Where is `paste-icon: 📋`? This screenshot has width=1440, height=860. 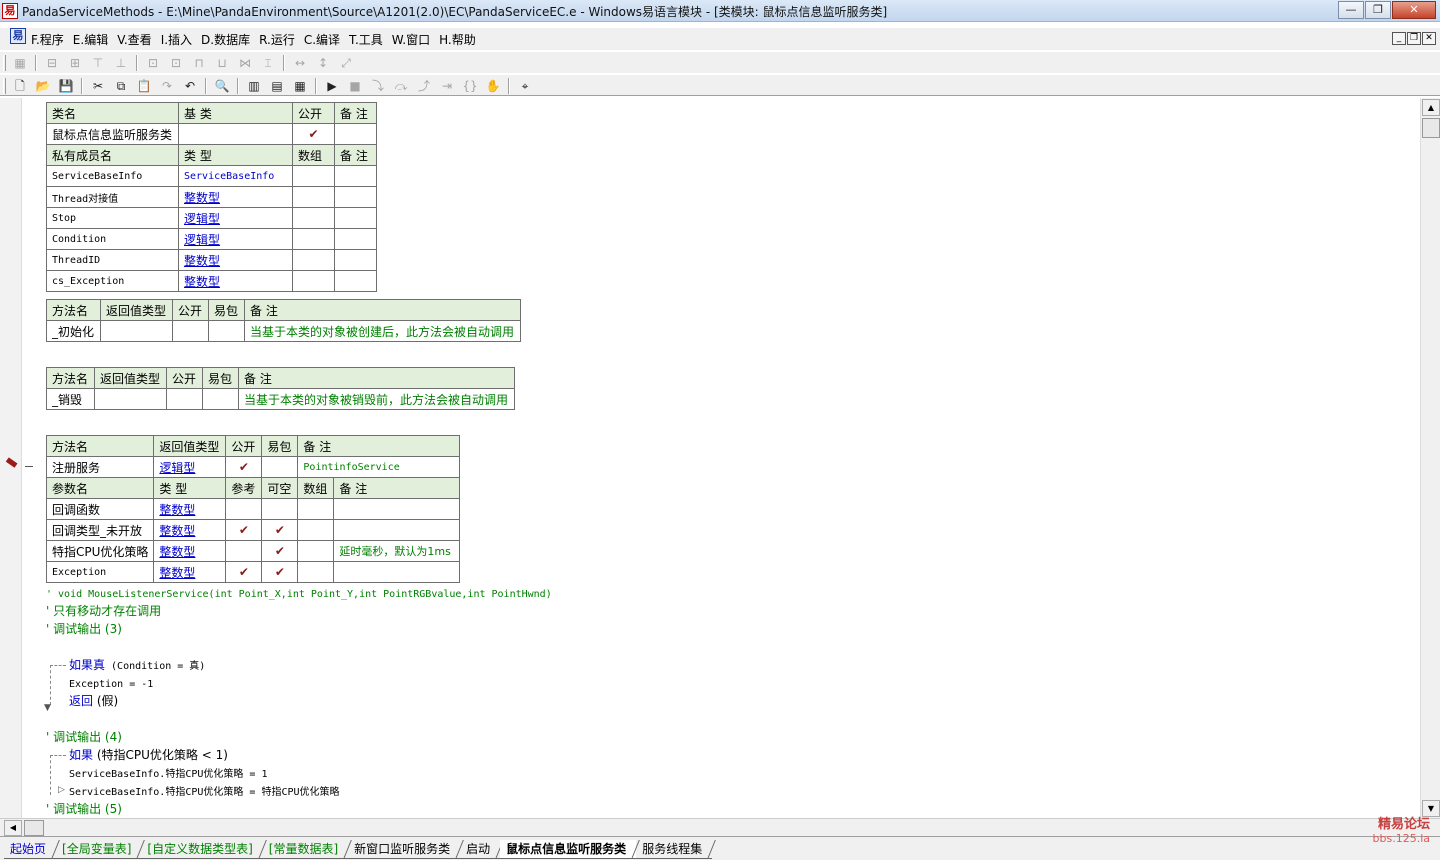 paste-icon: 📋 is located at coordinates (144, 86).